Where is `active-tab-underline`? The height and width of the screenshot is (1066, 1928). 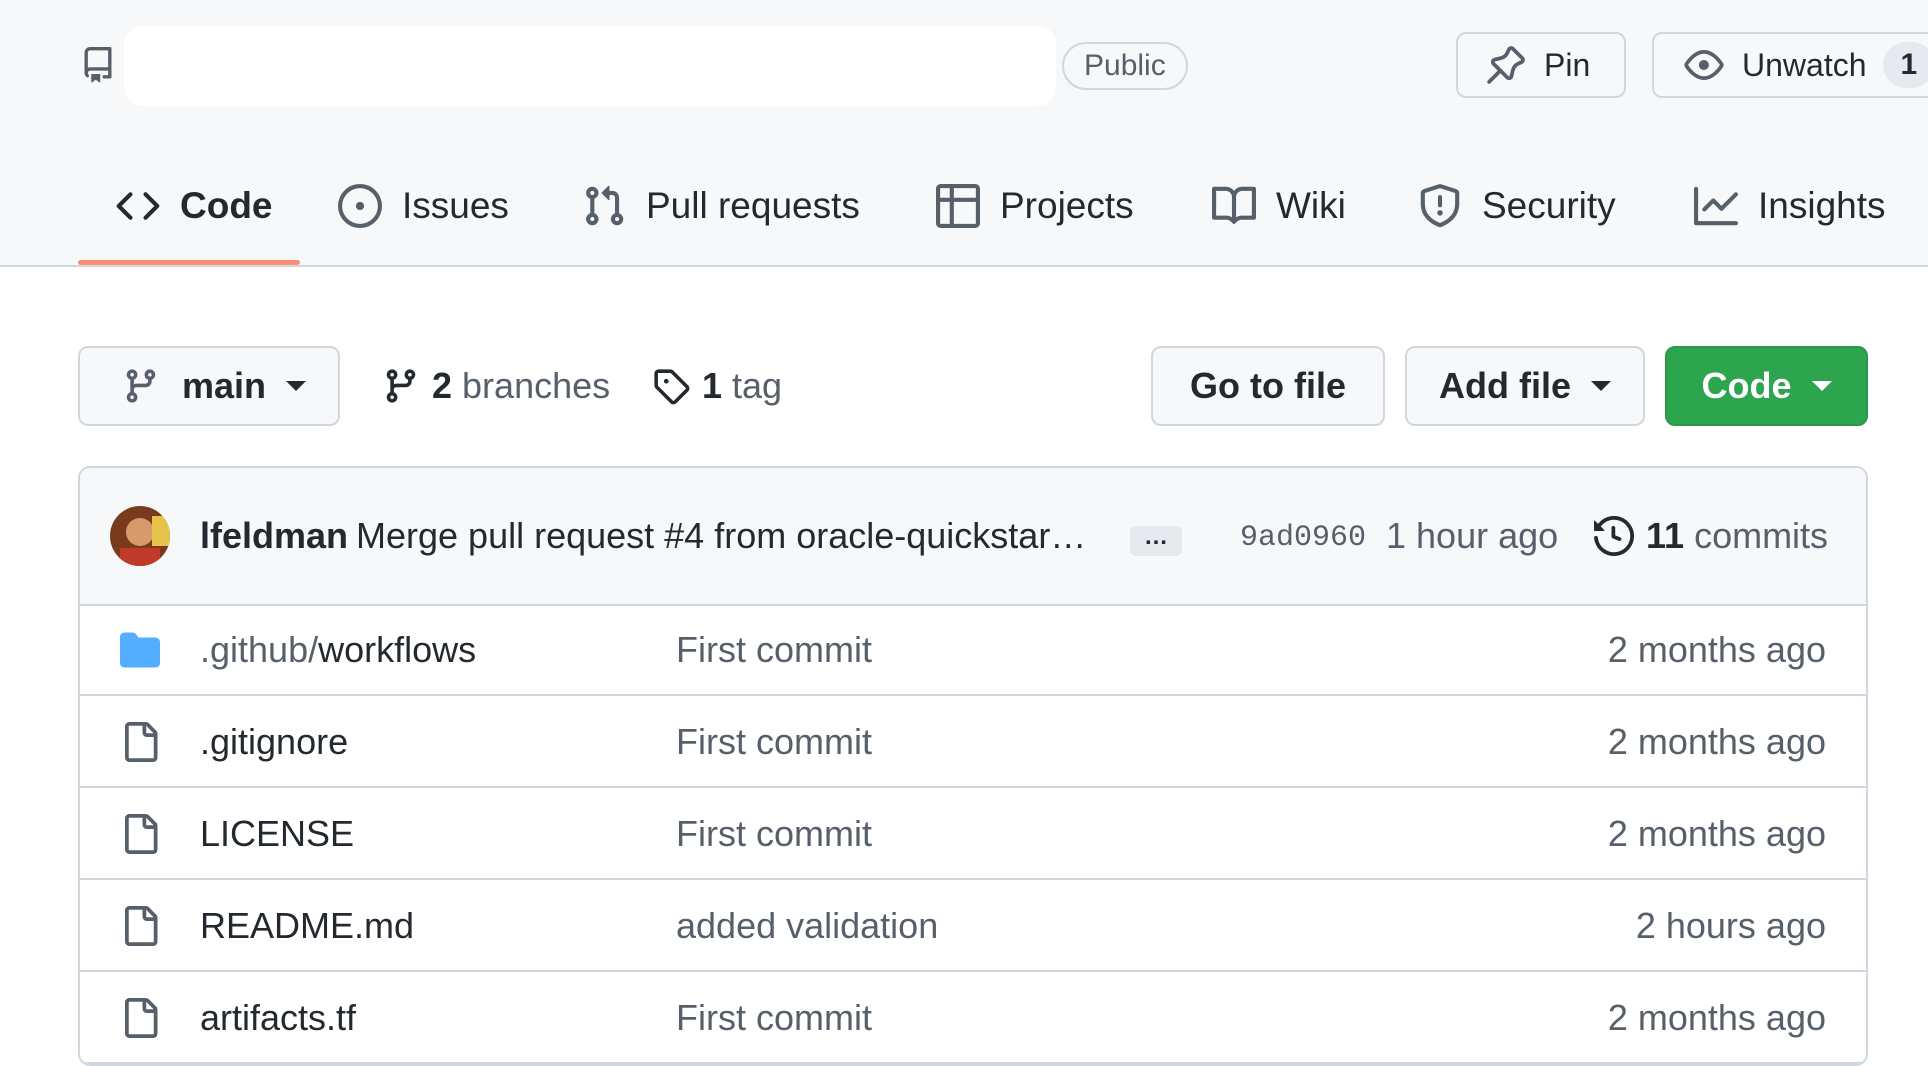 active-tab-underline is located at coordinates (189, 262).